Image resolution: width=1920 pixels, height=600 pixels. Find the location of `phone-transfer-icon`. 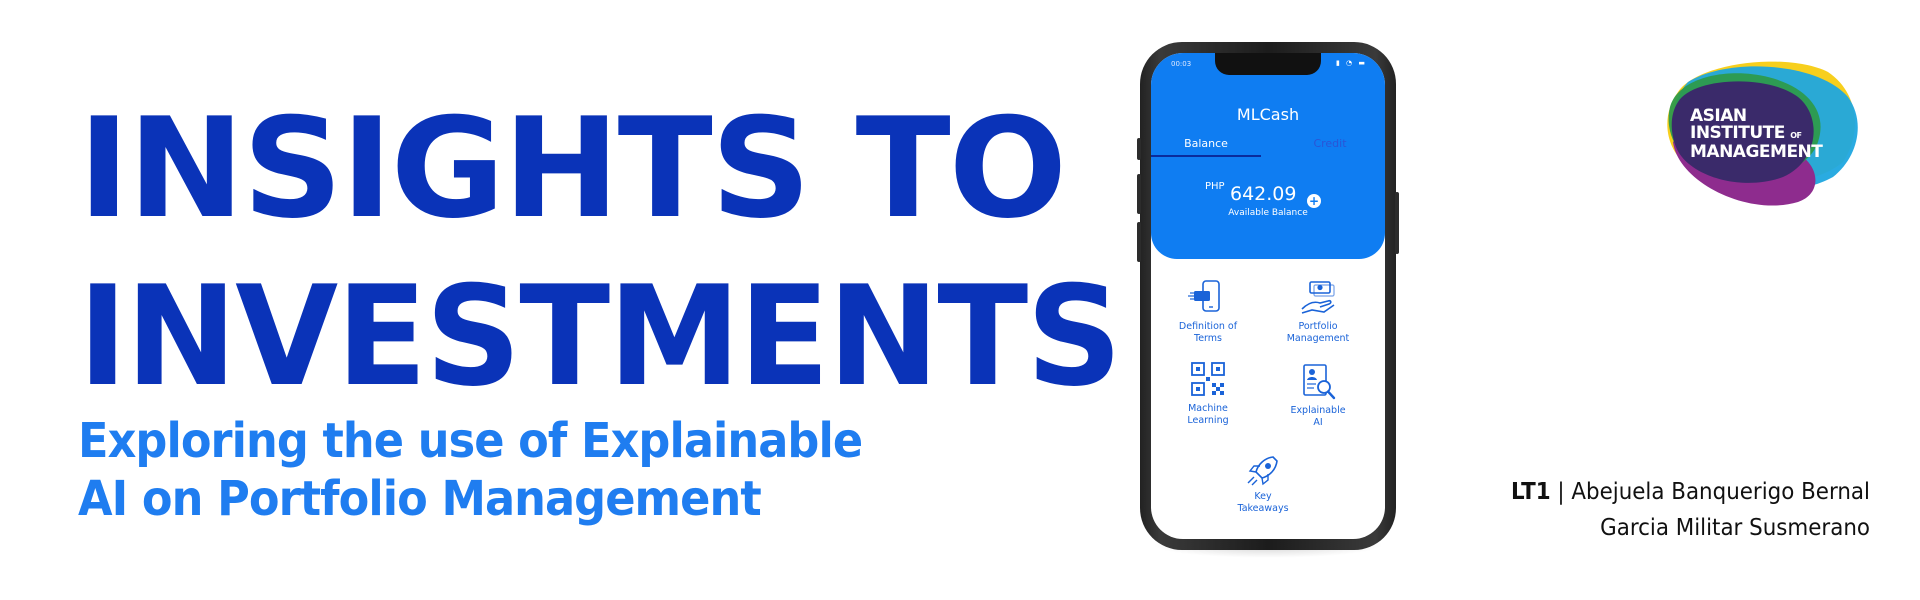

phone-transfer-icon is located at coordinates (1204, 296).